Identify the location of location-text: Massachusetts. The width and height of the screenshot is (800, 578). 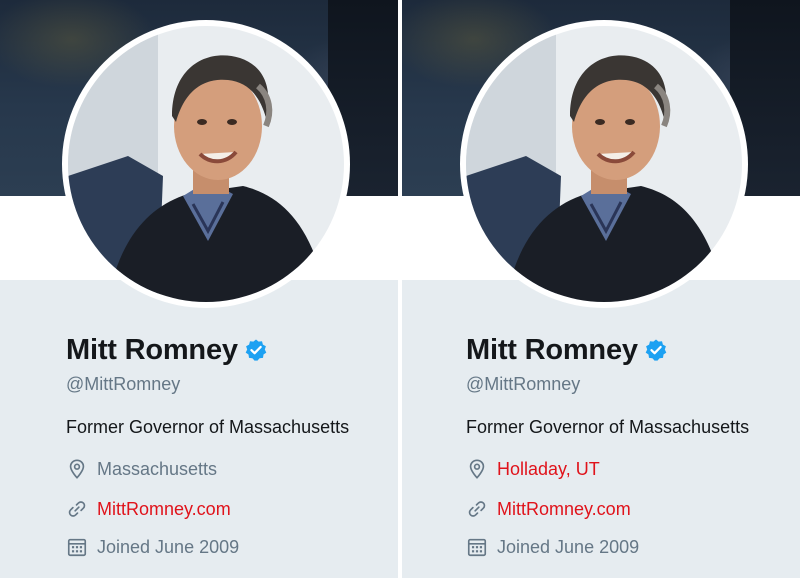
(157, 468).